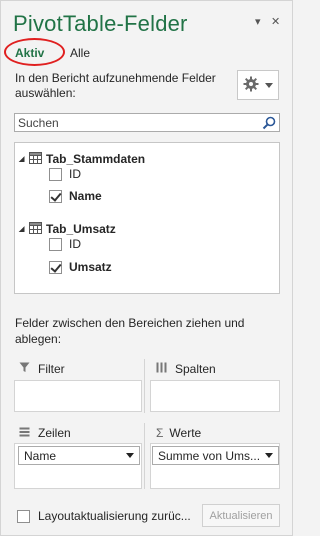 The width and height of the screenshot is (320, 536). What do you see at coordinates (80, 53) in the screenshot?
I see `tab-alle: Alle` at bounding box center [80, 53].